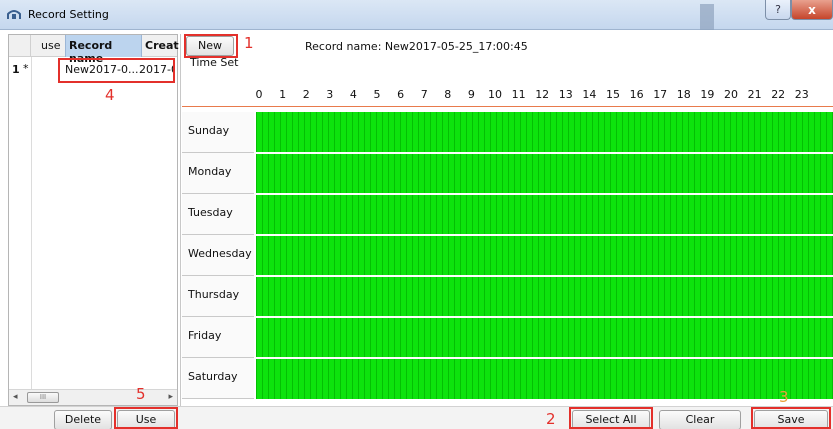 The height and width of the screenshot is (429, 833). I want to click on new-button: New, so click(210, 46).